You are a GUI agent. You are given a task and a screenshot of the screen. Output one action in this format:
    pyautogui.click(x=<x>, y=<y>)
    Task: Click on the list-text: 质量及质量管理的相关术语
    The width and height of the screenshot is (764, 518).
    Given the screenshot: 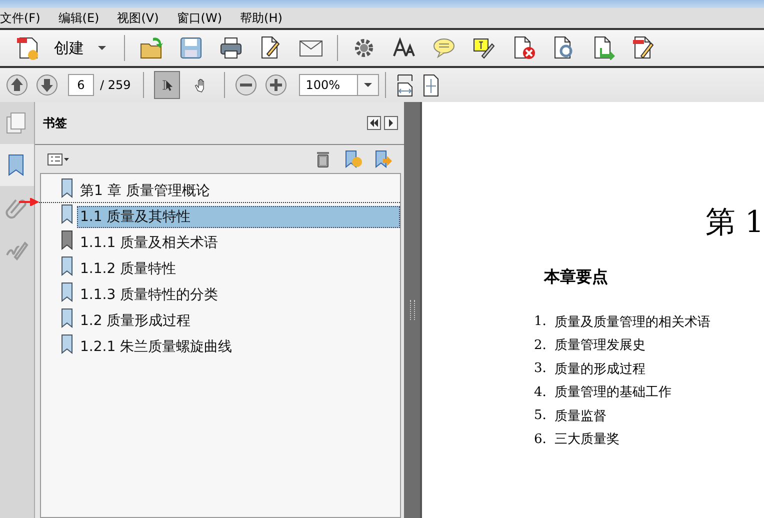 What is the action you would take?
    pyautogui.click(x=632, y=322)
    